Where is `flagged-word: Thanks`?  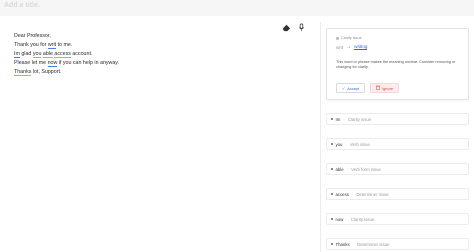
flagged-word: Thanks is located at coordinates (23, 72).